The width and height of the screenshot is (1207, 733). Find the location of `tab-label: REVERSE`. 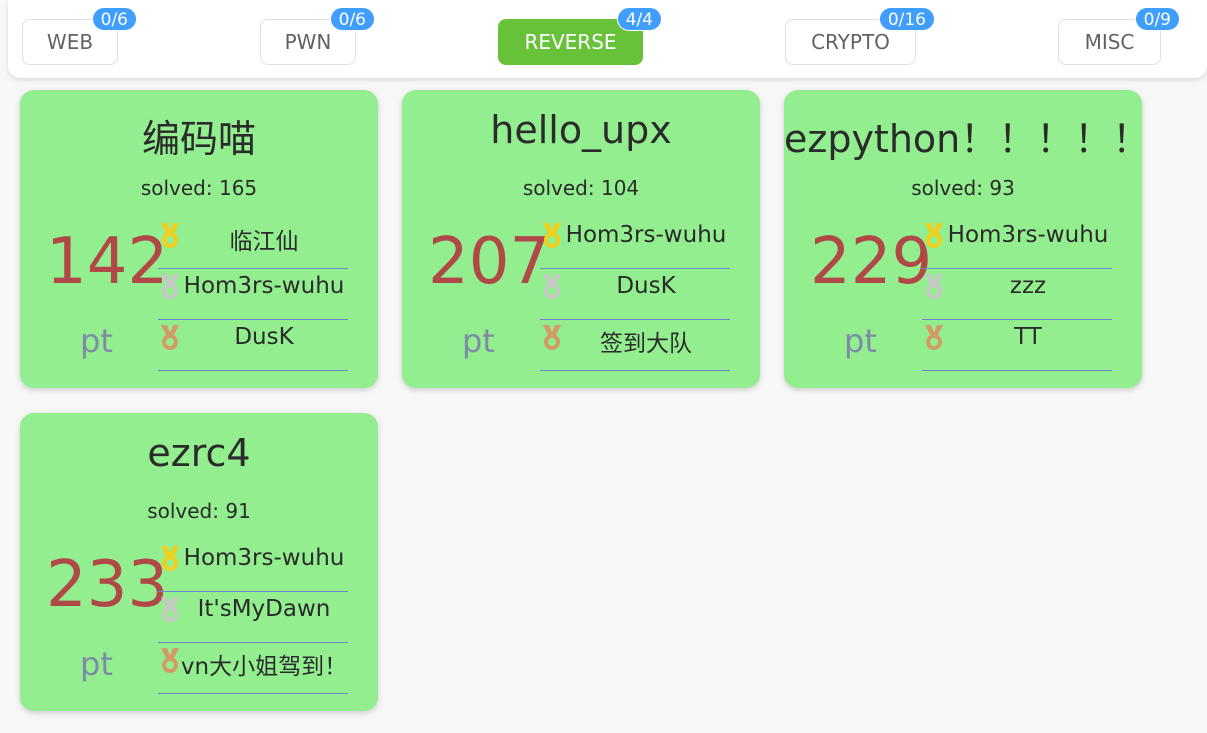

tab-label: REVERSE is located at coordinates (570, 42).